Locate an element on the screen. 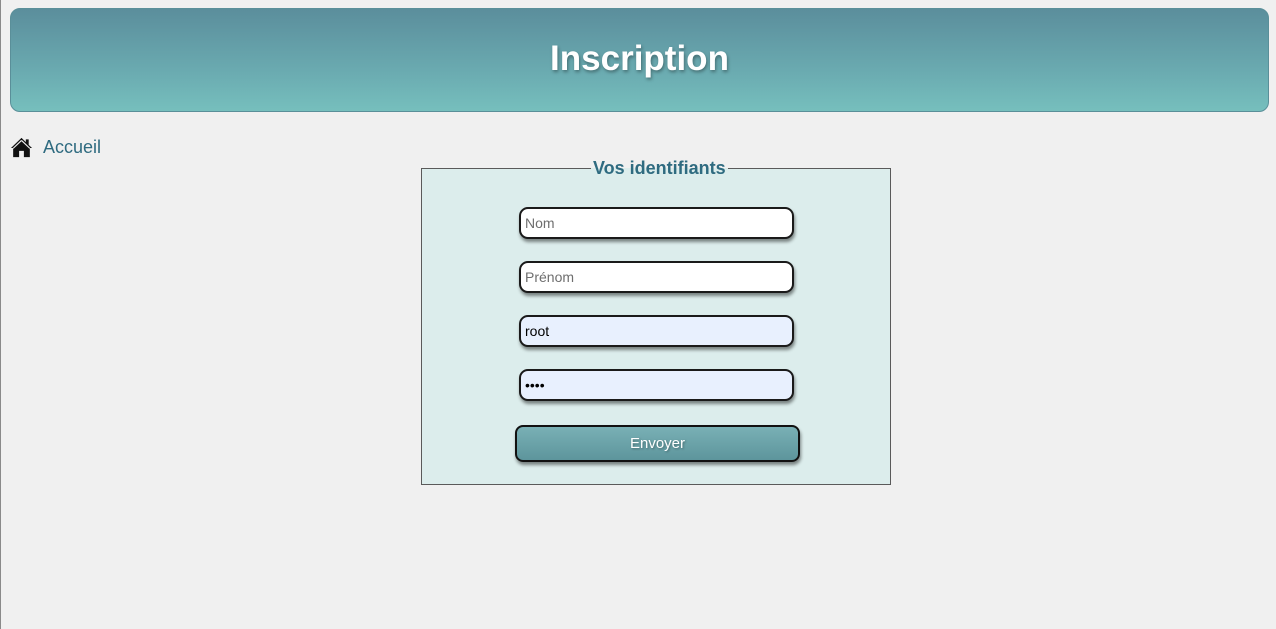  password-input is located at coordinates (656, 385).